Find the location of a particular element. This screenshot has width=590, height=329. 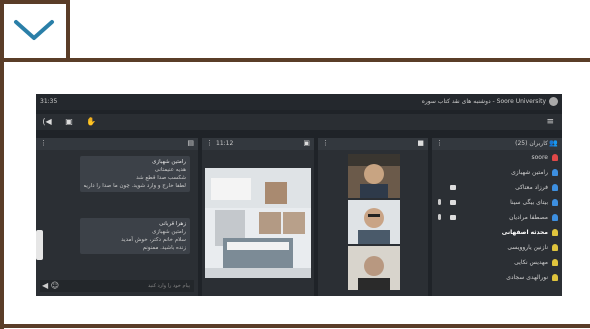

chevron-down-icon is located at coordinates (34, 30).